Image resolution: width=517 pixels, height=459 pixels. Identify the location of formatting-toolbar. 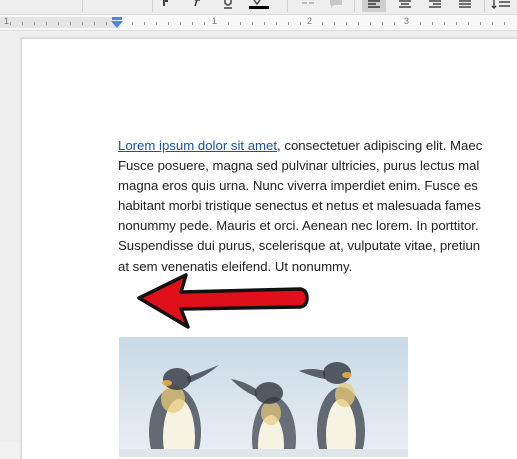
(258, 7).